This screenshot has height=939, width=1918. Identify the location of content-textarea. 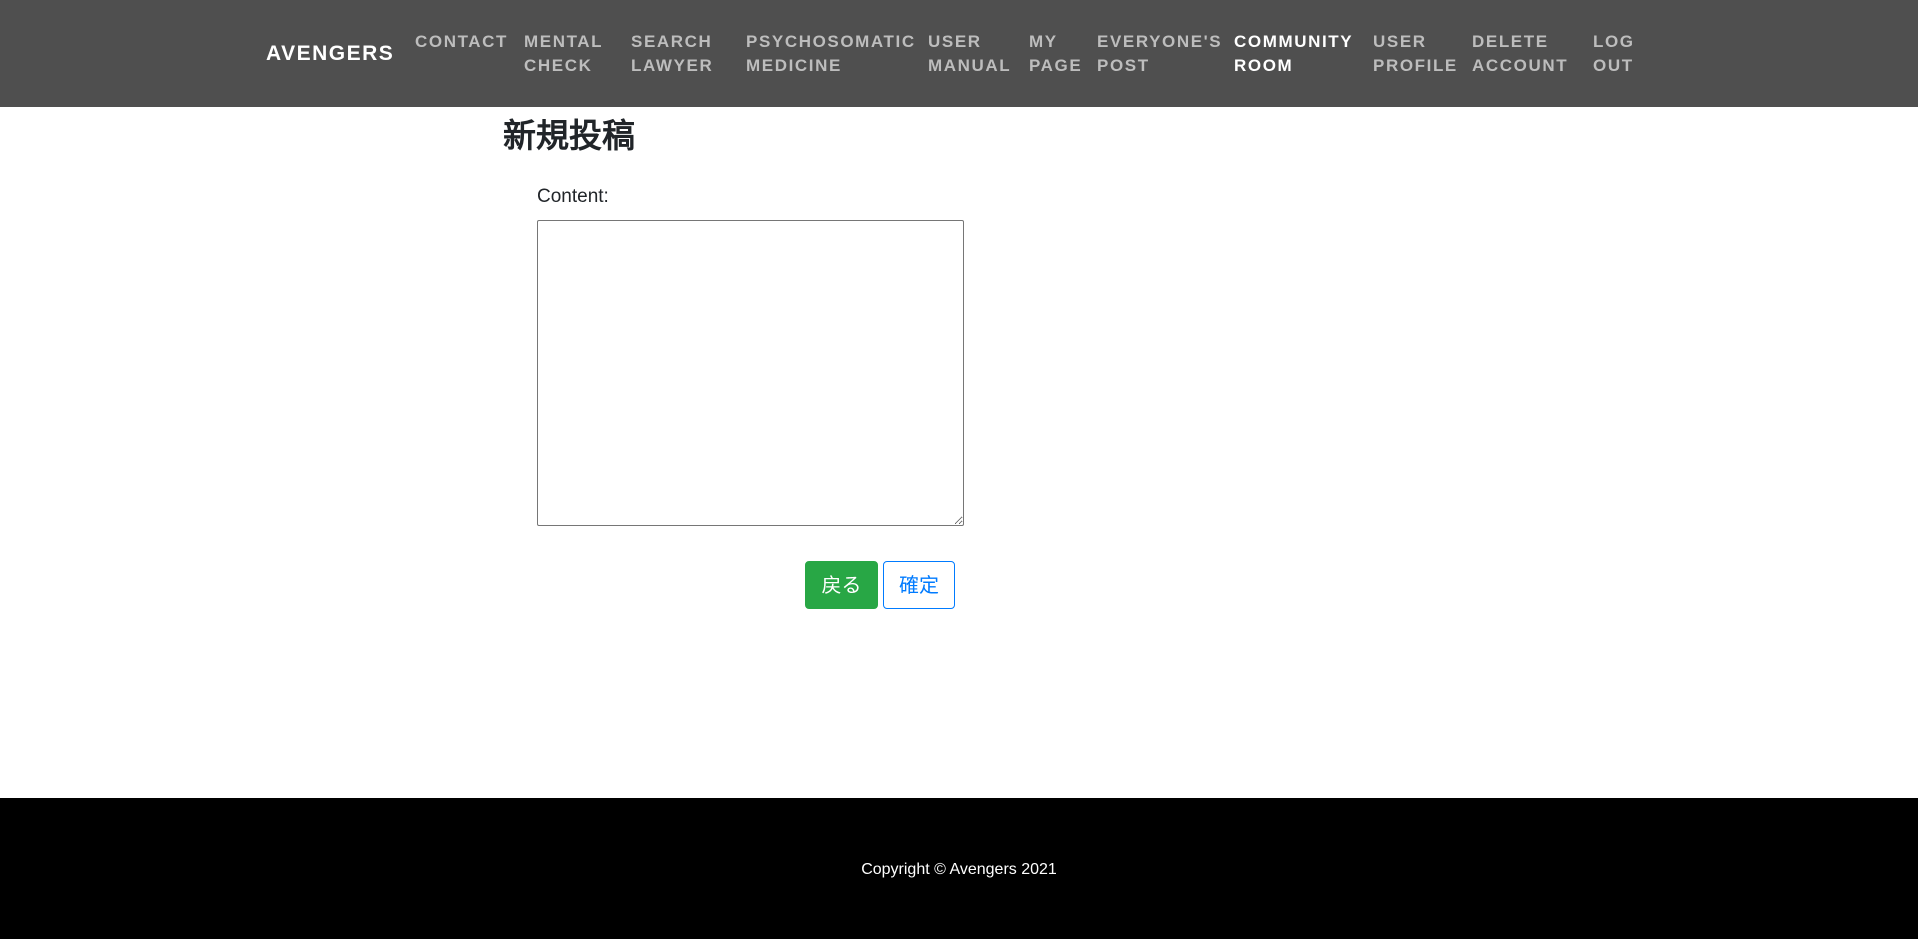
(750, 373).